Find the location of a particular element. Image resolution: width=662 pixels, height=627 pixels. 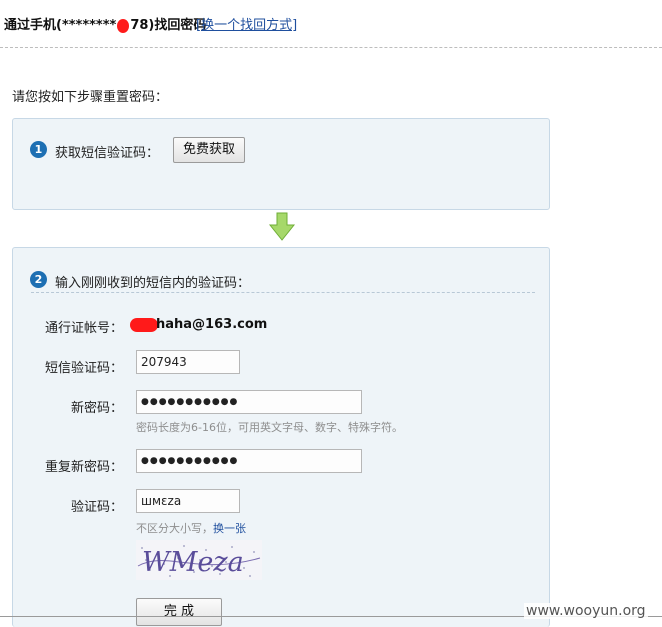

captcha-hint-text: 不区分大小写， is located at coordinates (174, 528).